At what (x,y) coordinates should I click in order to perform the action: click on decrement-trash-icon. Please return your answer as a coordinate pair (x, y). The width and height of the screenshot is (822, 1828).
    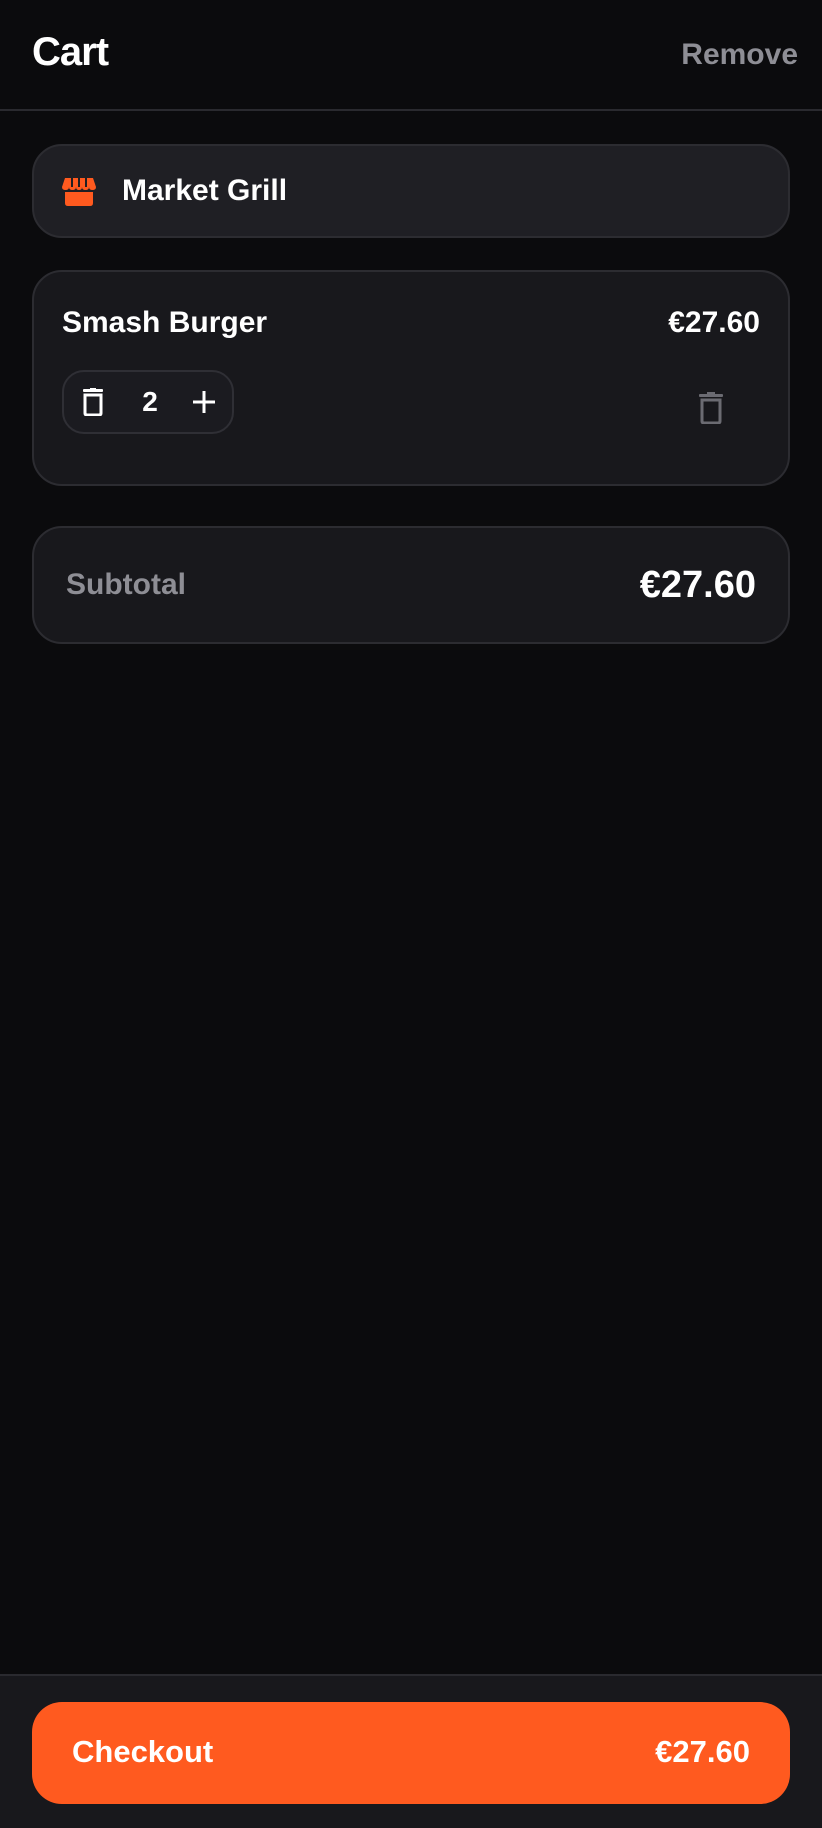
    Looking at the image, I should click on (93, 402).